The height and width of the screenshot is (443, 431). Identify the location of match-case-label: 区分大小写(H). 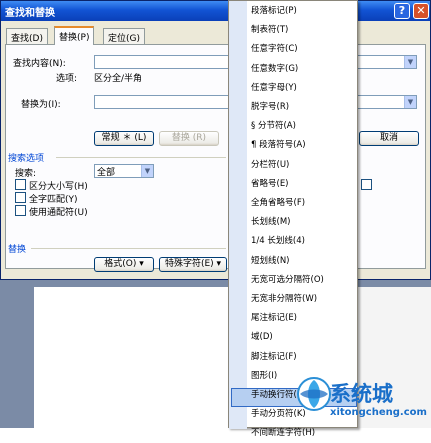
(58, 187).